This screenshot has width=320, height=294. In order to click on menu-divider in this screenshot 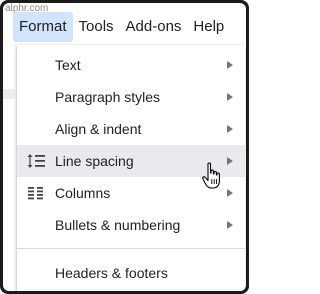, I will do `click(131, 248)`.